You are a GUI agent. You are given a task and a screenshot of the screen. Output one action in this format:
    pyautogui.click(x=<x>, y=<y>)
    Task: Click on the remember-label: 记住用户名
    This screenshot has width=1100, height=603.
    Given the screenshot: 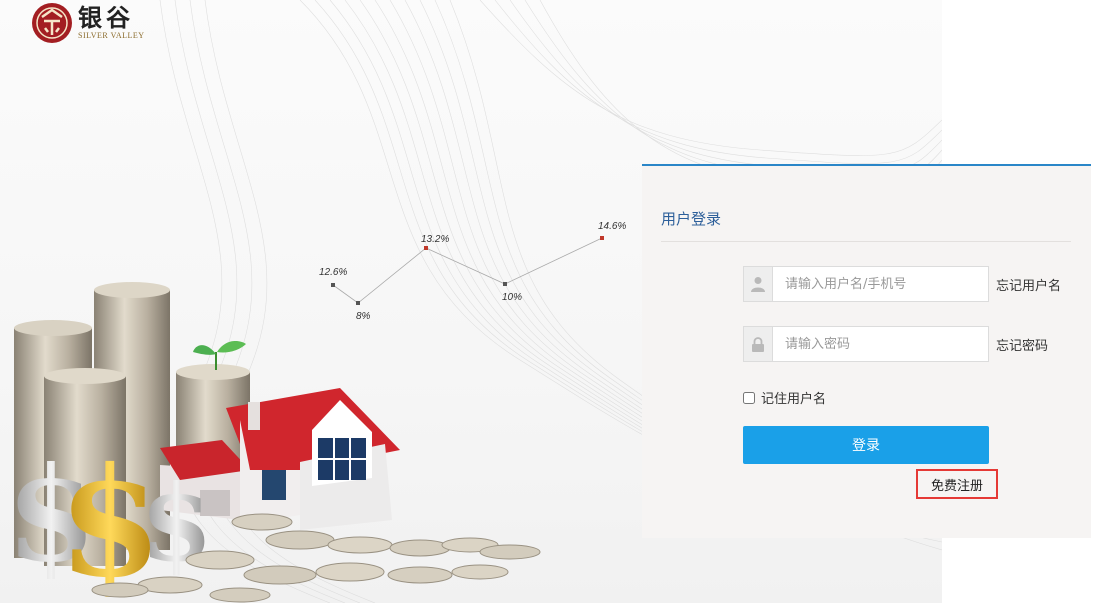 What is the action you would take?
    pyautogui.click(x=794, y=399)
    